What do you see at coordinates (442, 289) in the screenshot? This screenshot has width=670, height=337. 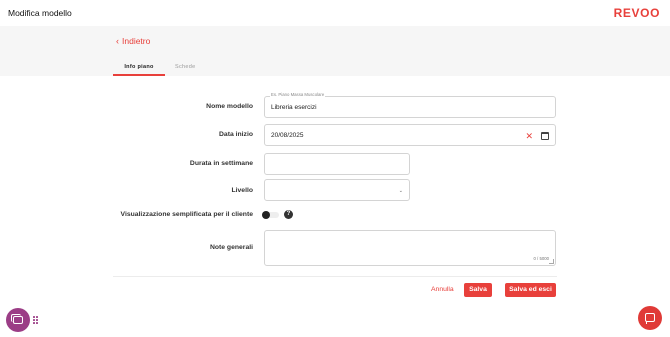 I see `cancel-button: Annulla` at bounding box center [442, 289].